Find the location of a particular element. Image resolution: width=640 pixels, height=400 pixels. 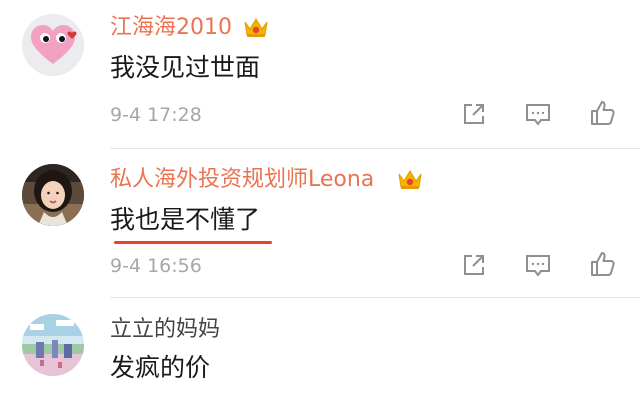

red-underline is located at coordinates (193, 242).